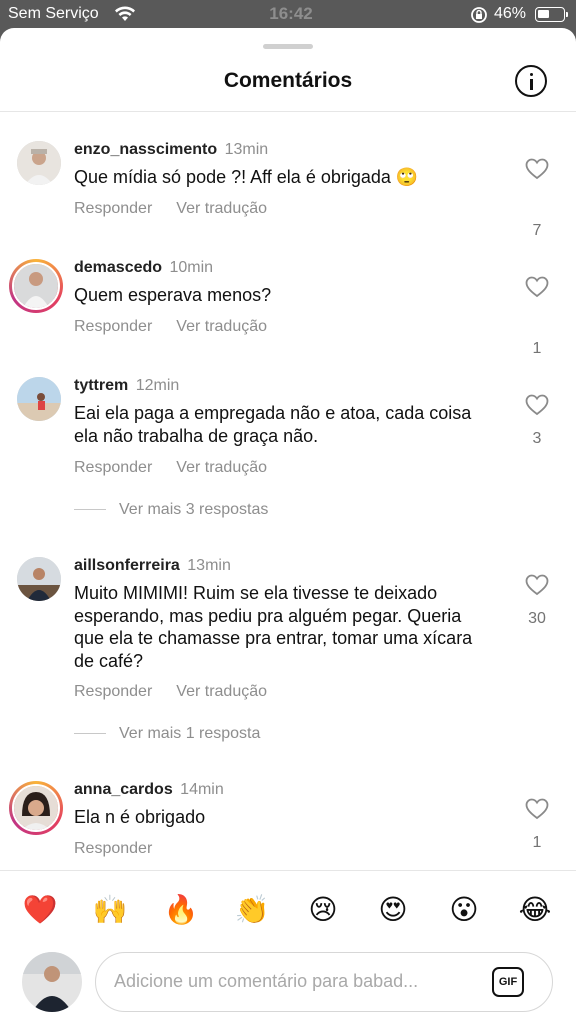 The width and height of the screenshot is (576, 1024). Describe the element at coordinates (118, 267) in the screenshot. I see `comment-username: demascedo` at that location.